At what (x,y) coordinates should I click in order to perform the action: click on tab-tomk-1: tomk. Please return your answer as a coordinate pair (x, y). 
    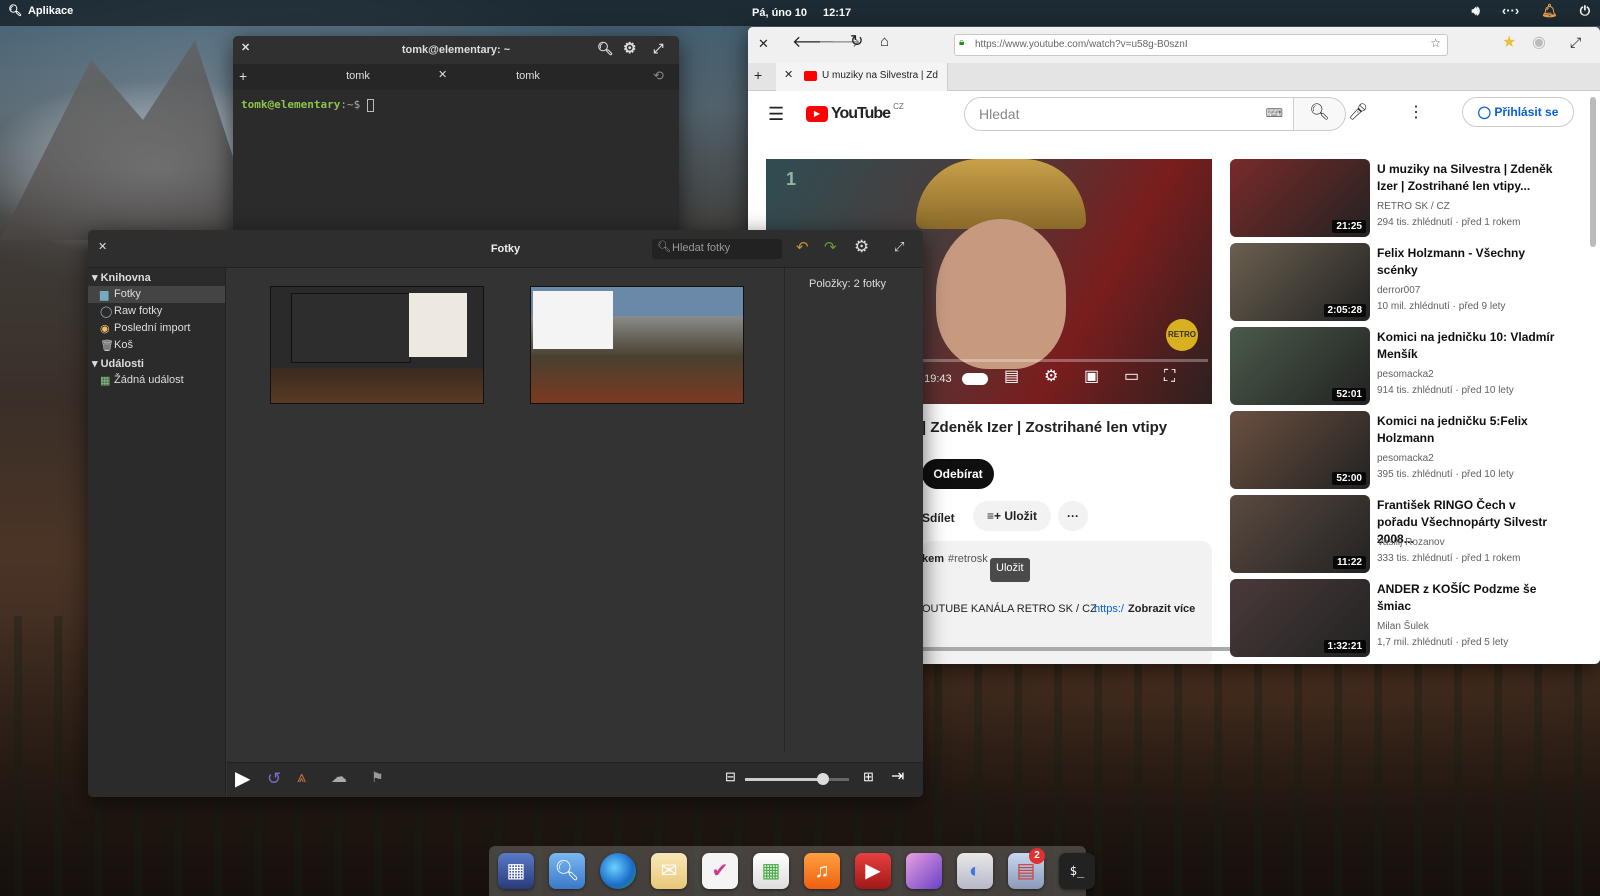
    Looking at the image, I should click on (358, 76).